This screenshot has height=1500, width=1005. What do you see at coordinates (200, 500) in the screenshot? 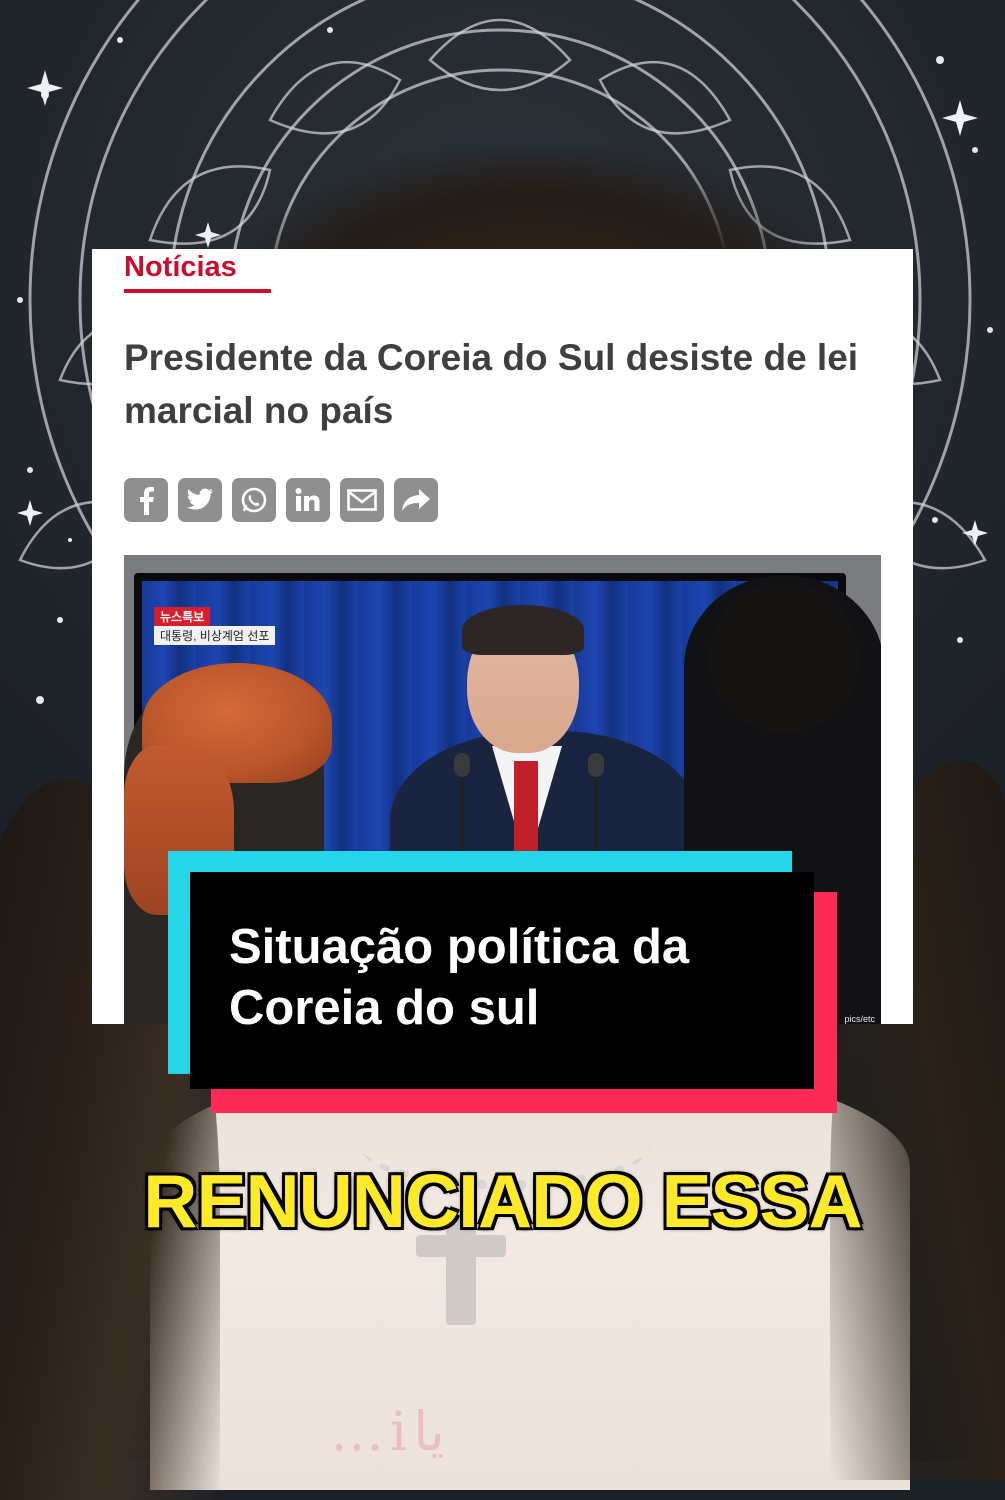
I see `twitter-icon` at bounding box center [200, 500].